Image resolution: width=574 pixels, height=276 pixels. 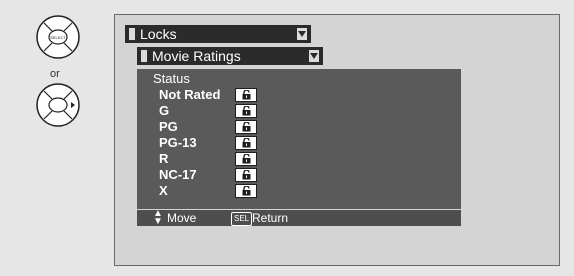 I want to click on or-label: or, so click(x=55, y=74).